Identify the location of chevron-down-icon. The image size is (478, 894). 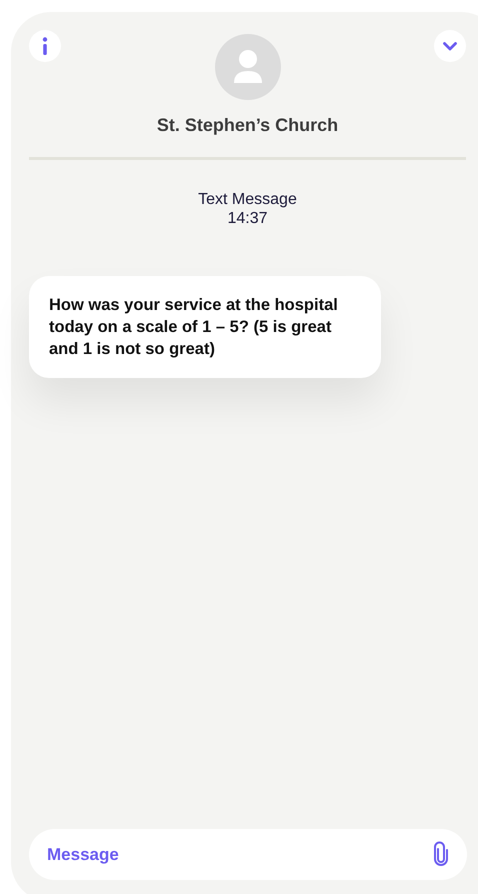
(450, 46).